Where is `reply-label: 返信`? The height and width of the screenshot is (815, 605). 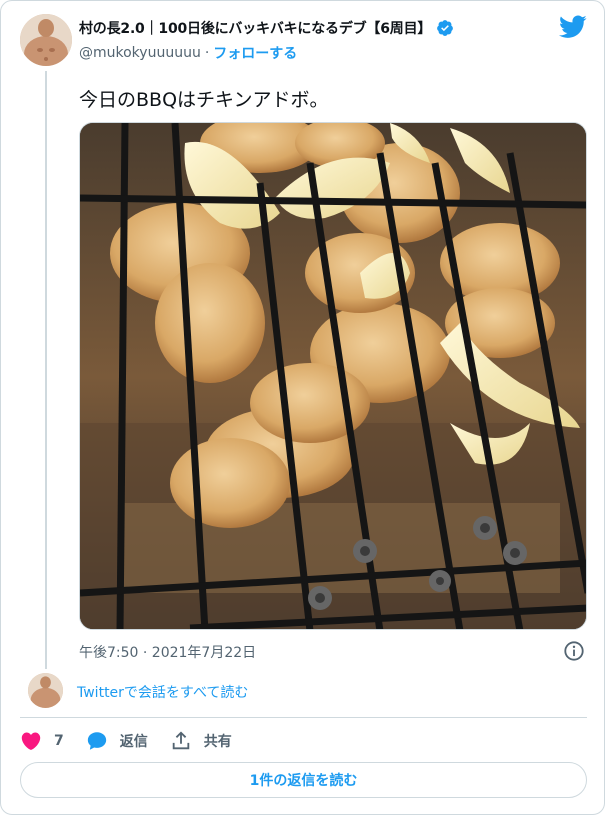
reply-label: 返信 is located at coordinates (133, 742).